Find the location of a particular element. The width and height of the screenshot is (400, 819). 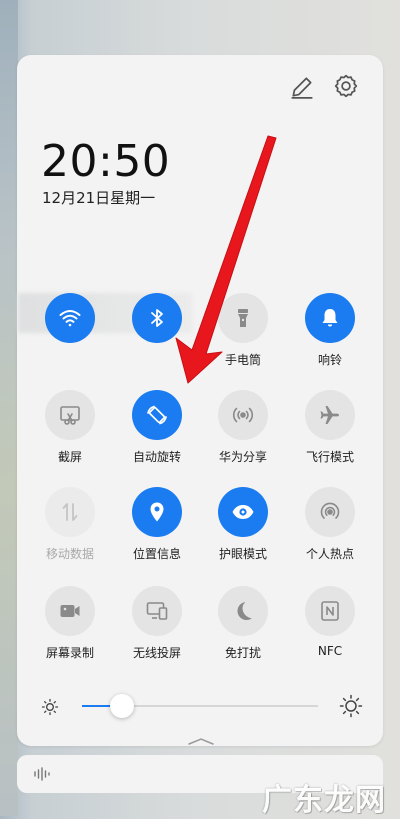

data-arrows-icon is located at coordinates (70, 512).